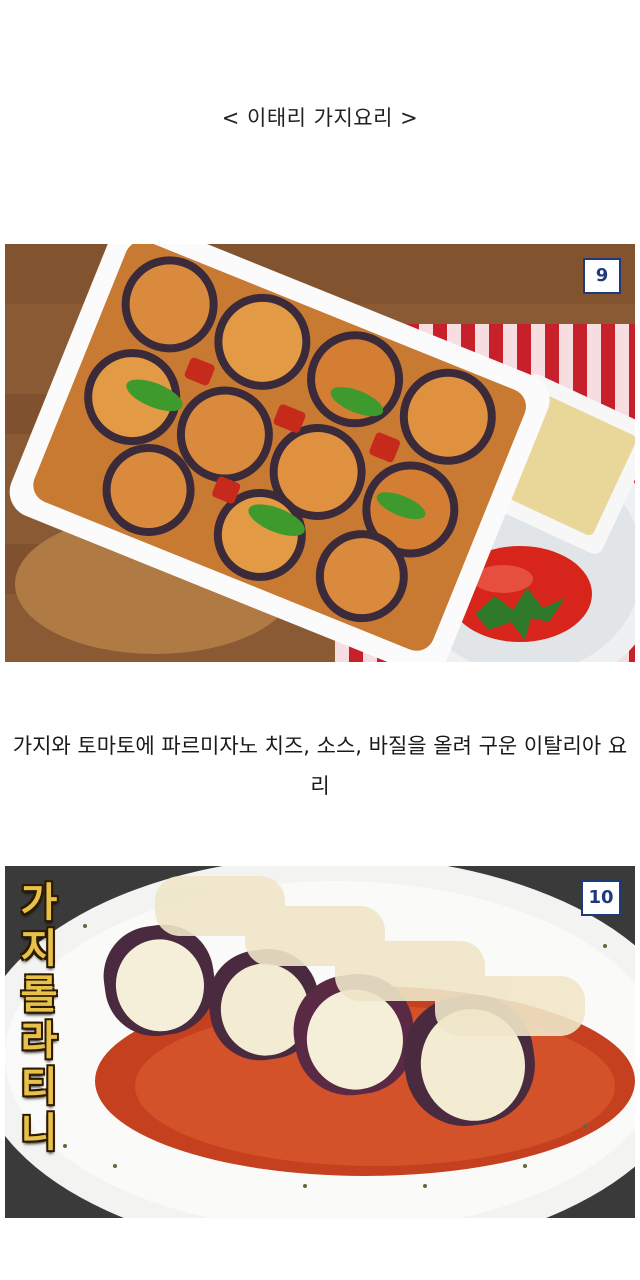 This screenshot has width=640, height=1280. What do you see at coordinates (320, 118) in the screenshot?
I see `page-title: < 이태리 가지요리 >` at bounding box center [320, 118].